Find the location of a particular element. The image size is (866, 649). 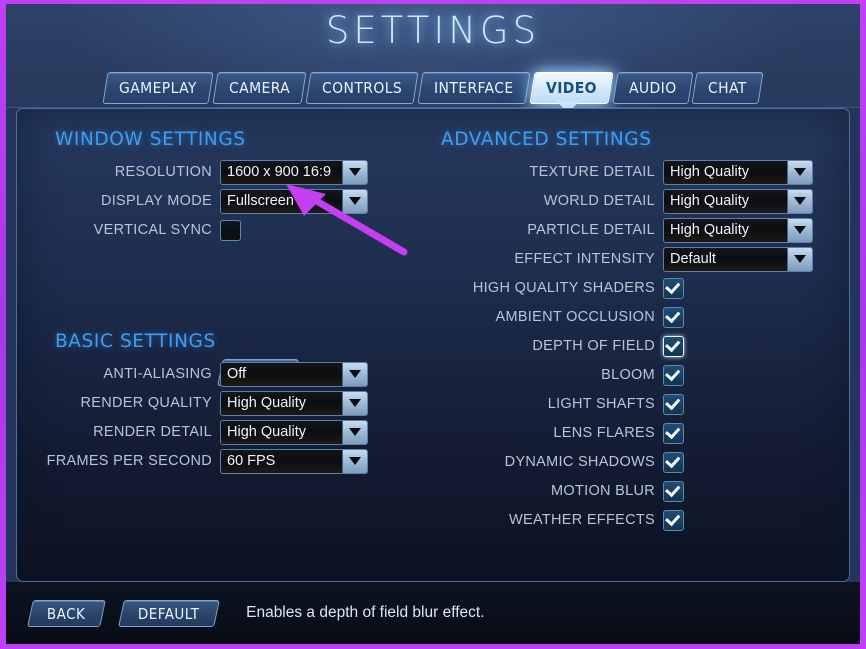

setting-row-vertical-sync: VERTICAL SYNC is located at coordinates (144, 230).